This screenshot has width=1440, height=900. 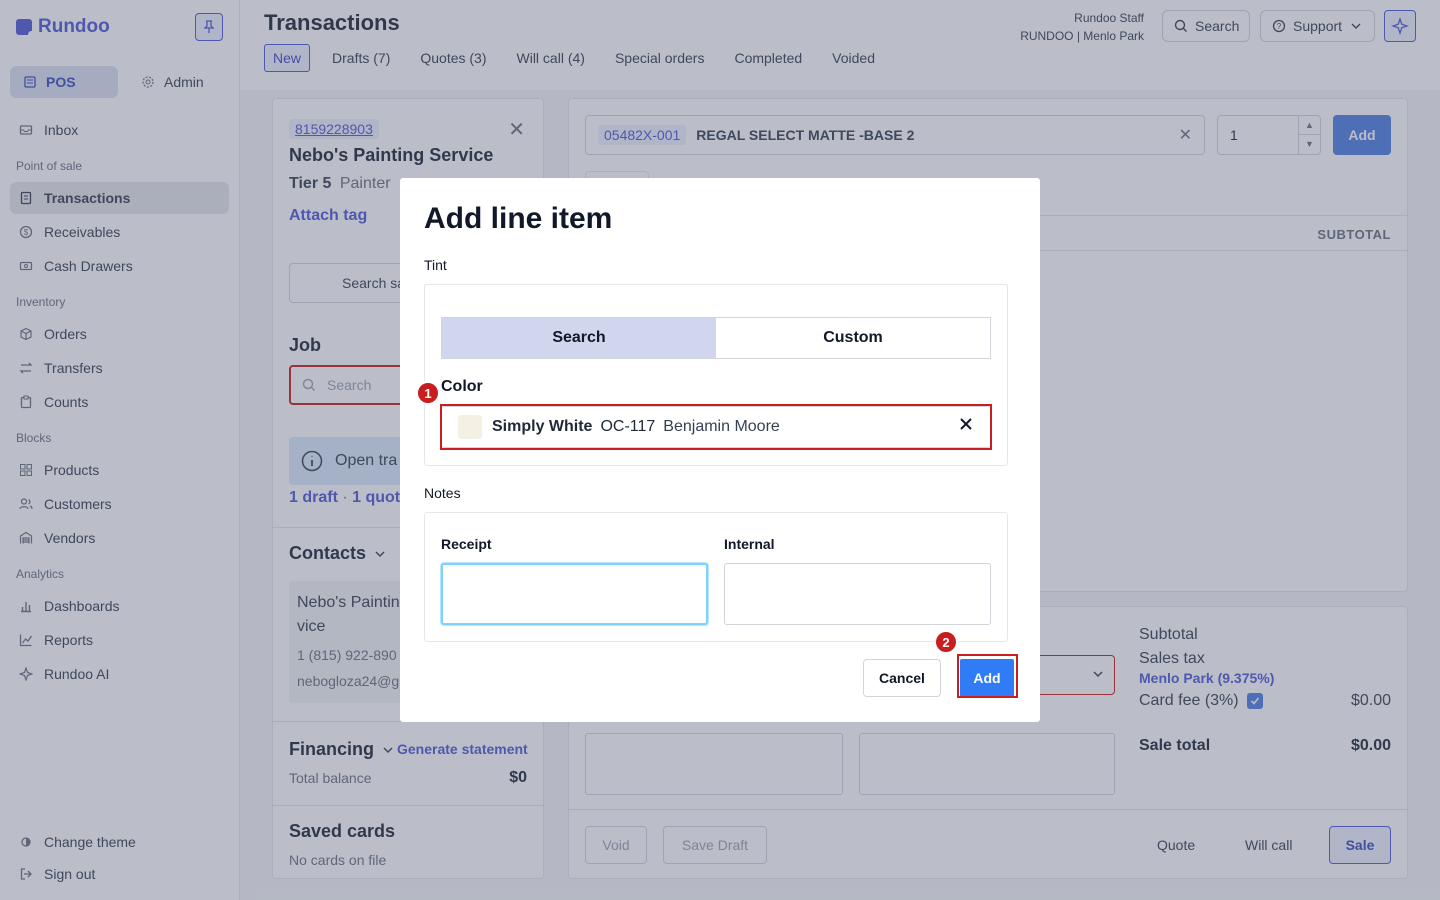 I want to click on tint-mode-toggle: Search Custom, so click(x=716, y=338).